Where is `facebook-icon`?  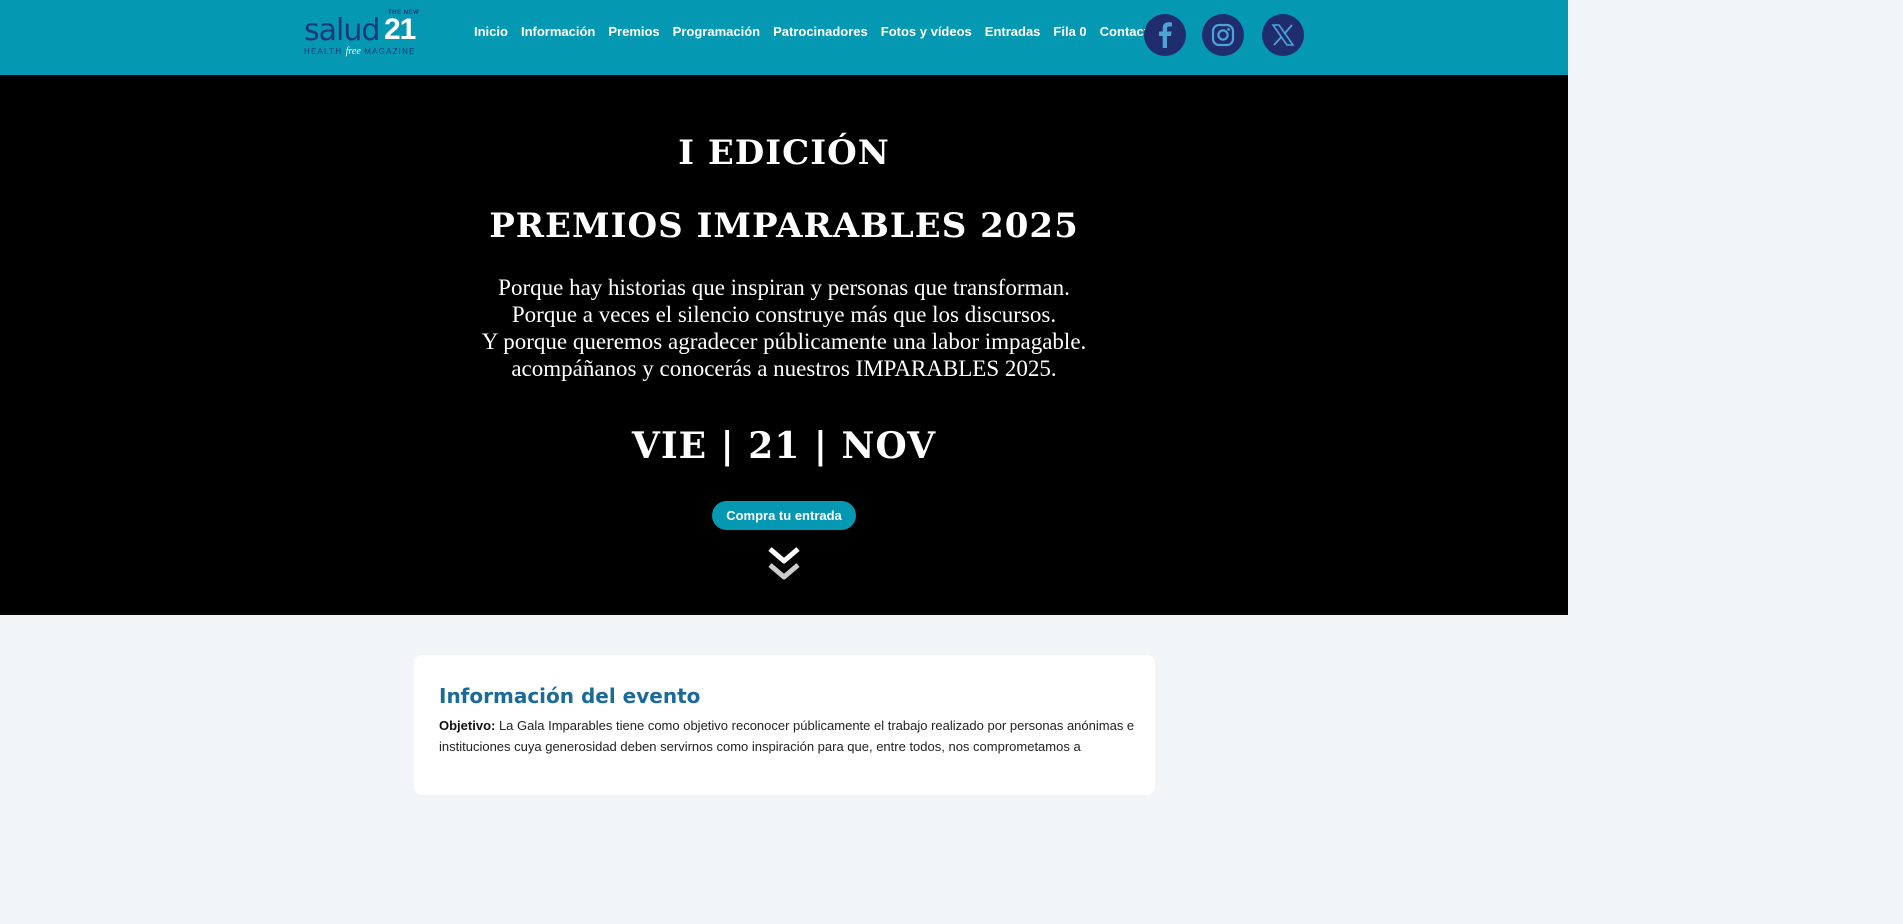
facebook-icon is located at coordinates (1165, 35).